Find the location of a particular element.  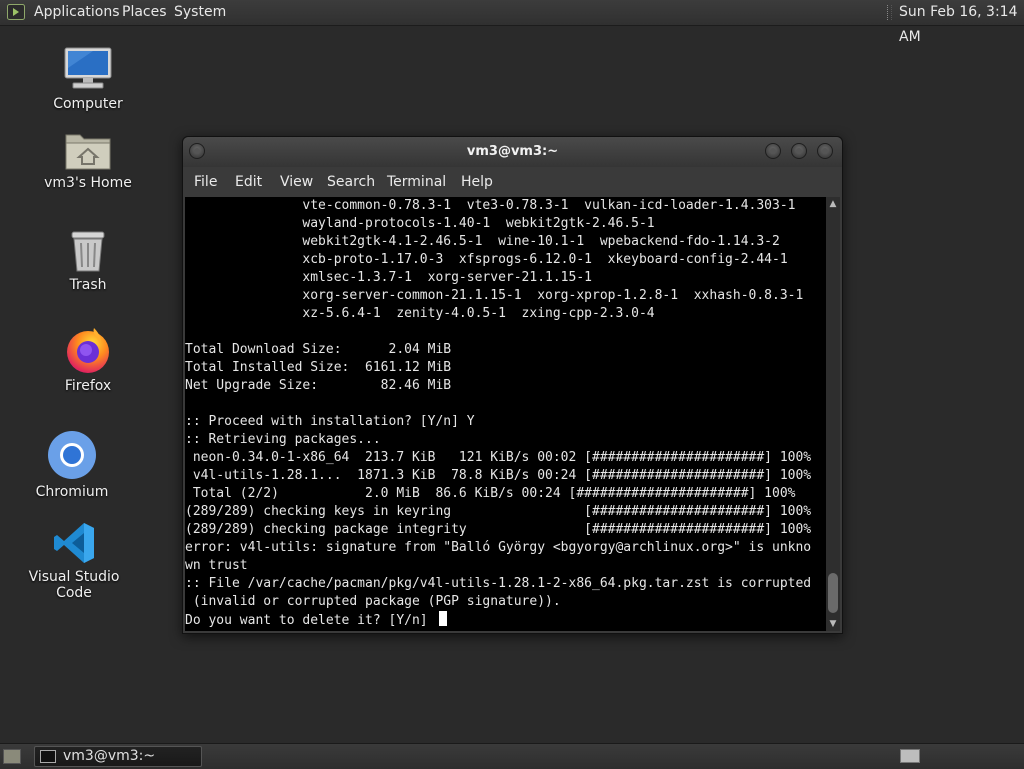

desktop-icon-label: Trash is located at coordinates (88, 285).